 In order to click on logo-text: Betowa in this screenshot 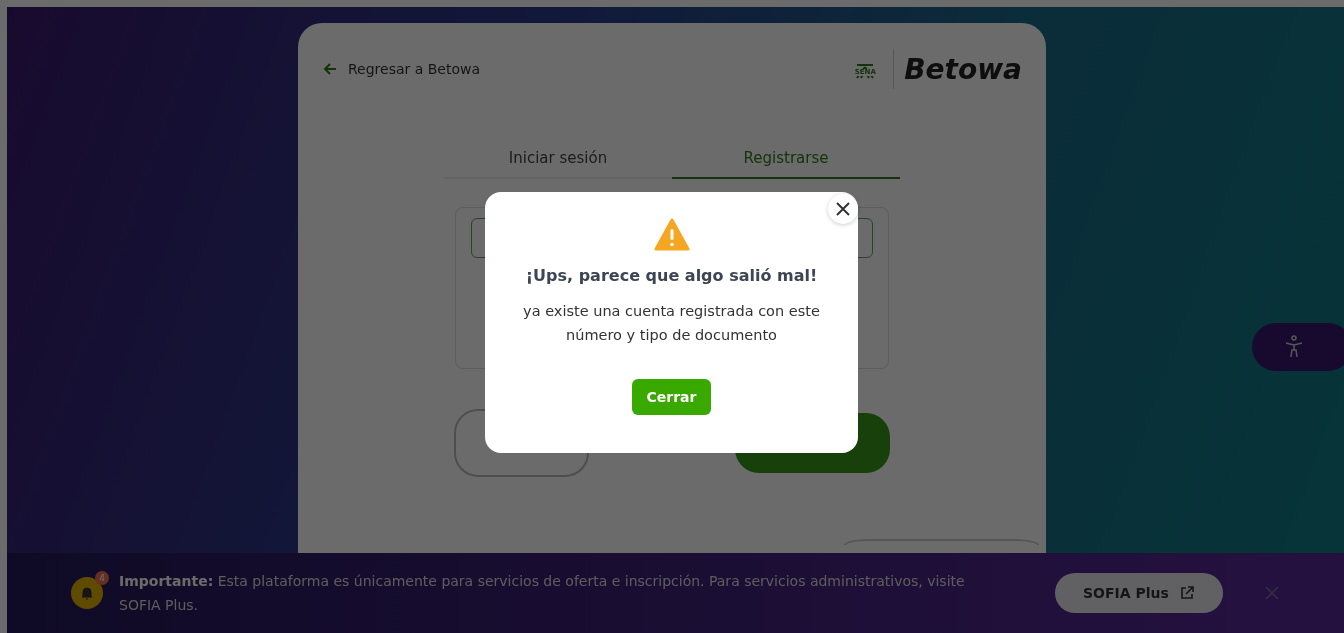, I will do `click(963, 69)`.